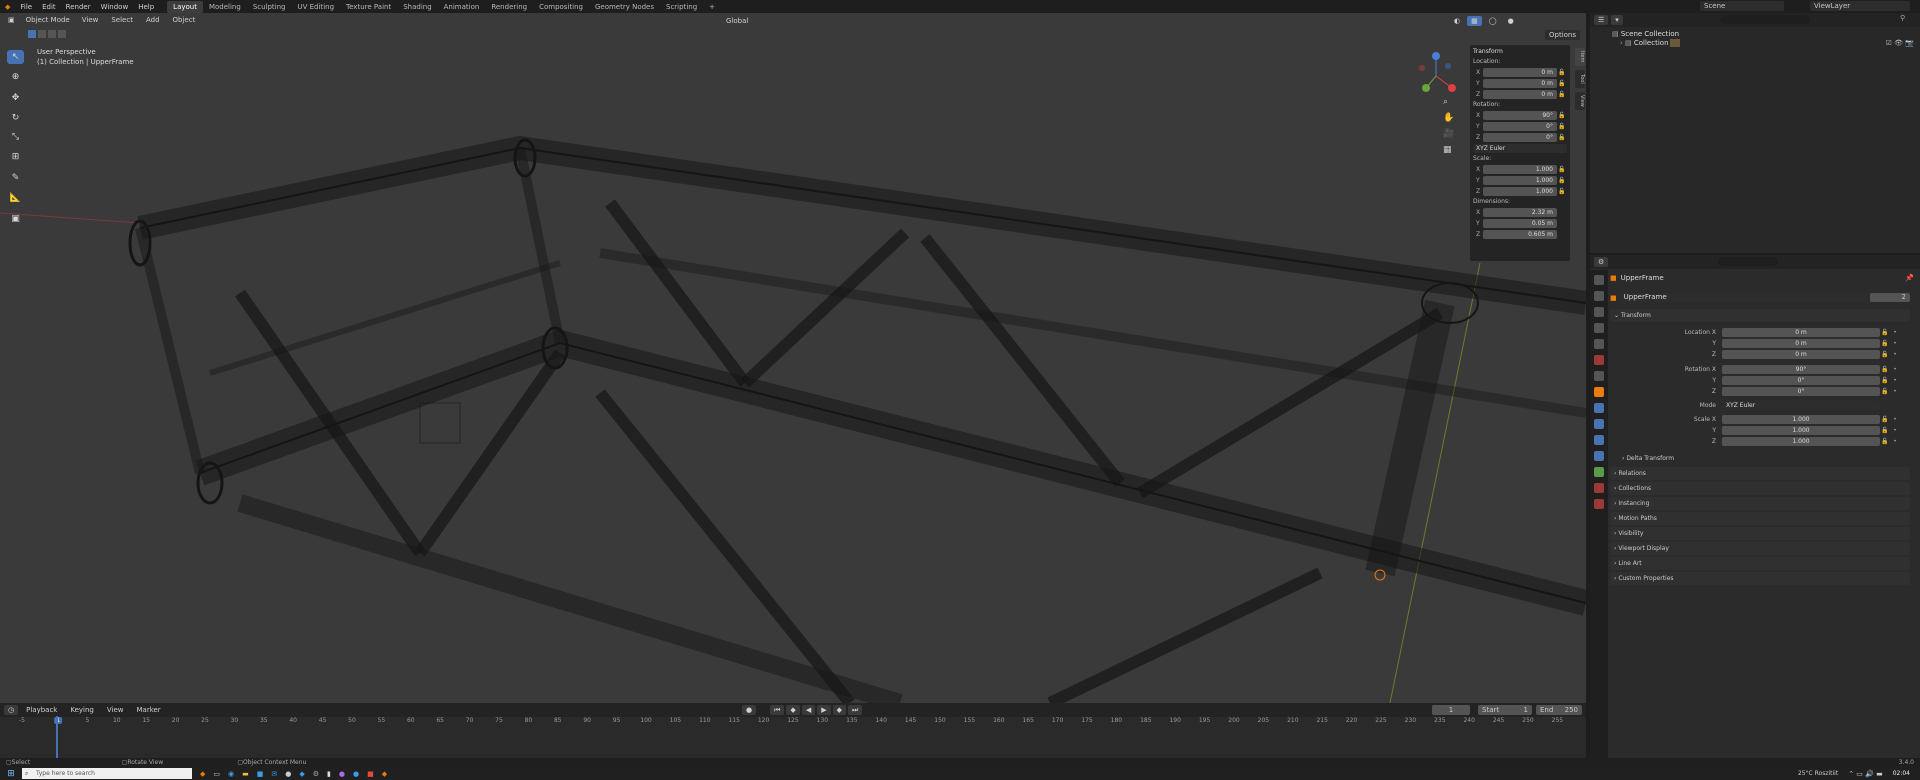 The width and height of the screenshot is (1920, 780). What do you see at coordinates (417, 7) in the screenshot?
I see `workspace-tab-shading: Shading` at bounding box center [417, 7].